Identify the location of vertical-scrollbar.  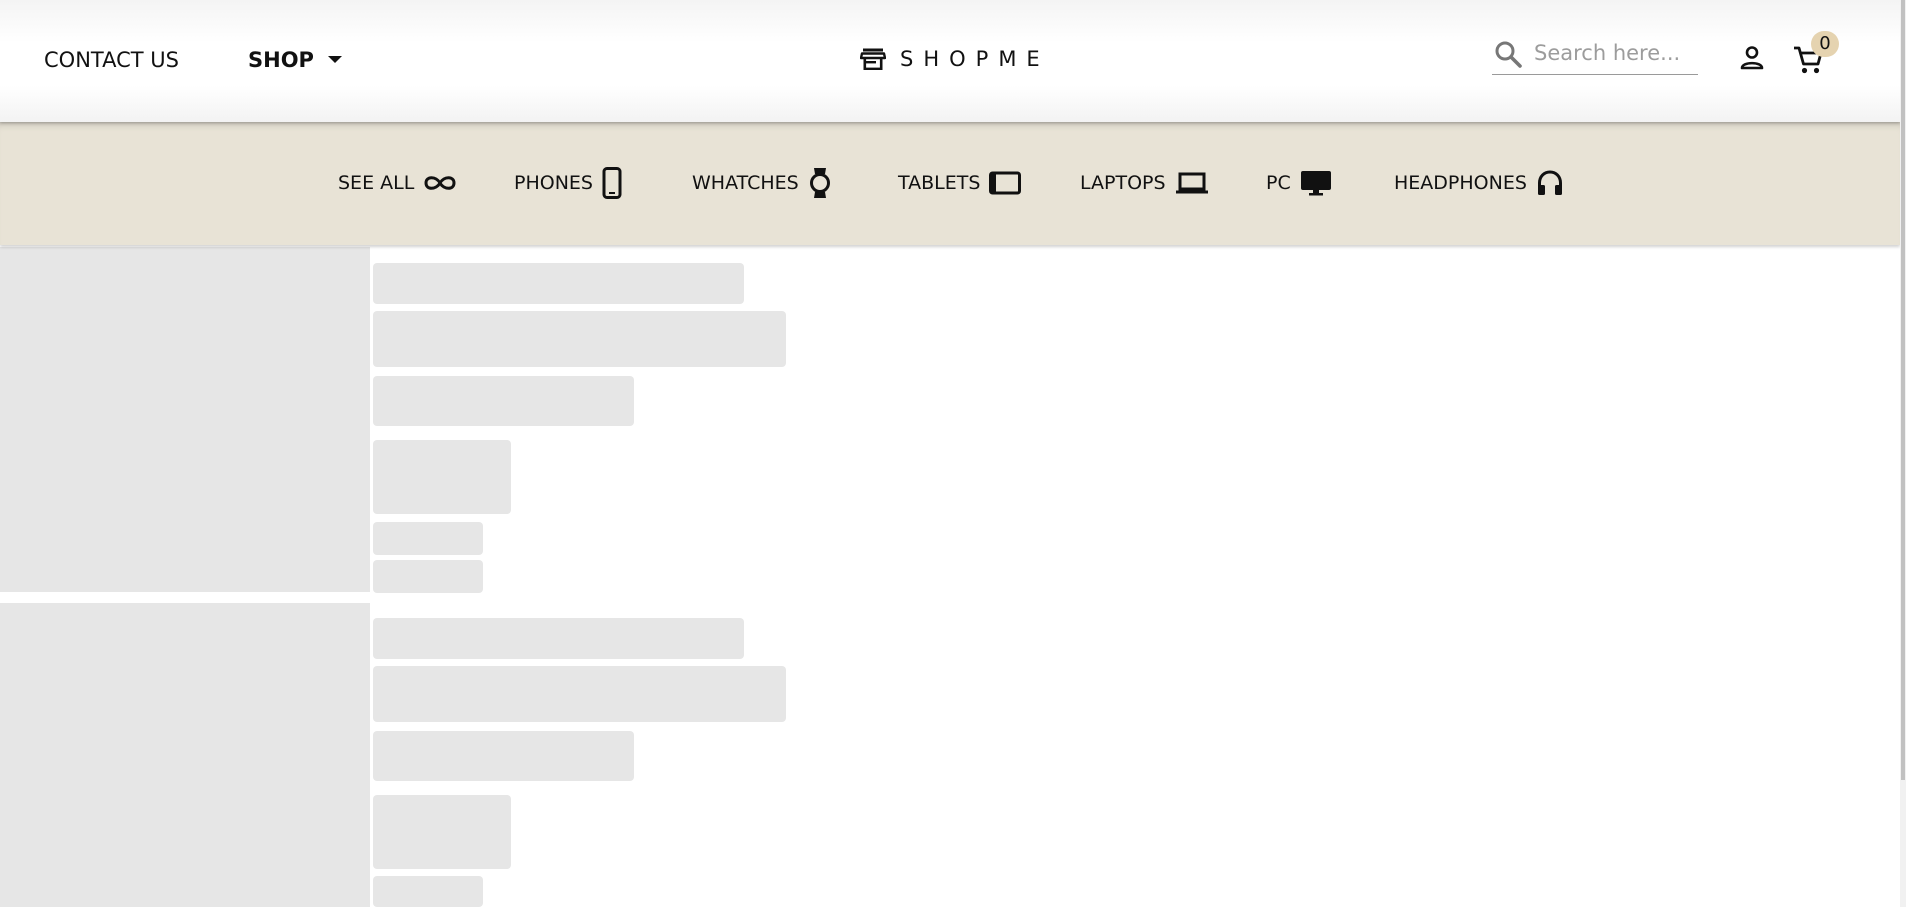
(1903, 453).